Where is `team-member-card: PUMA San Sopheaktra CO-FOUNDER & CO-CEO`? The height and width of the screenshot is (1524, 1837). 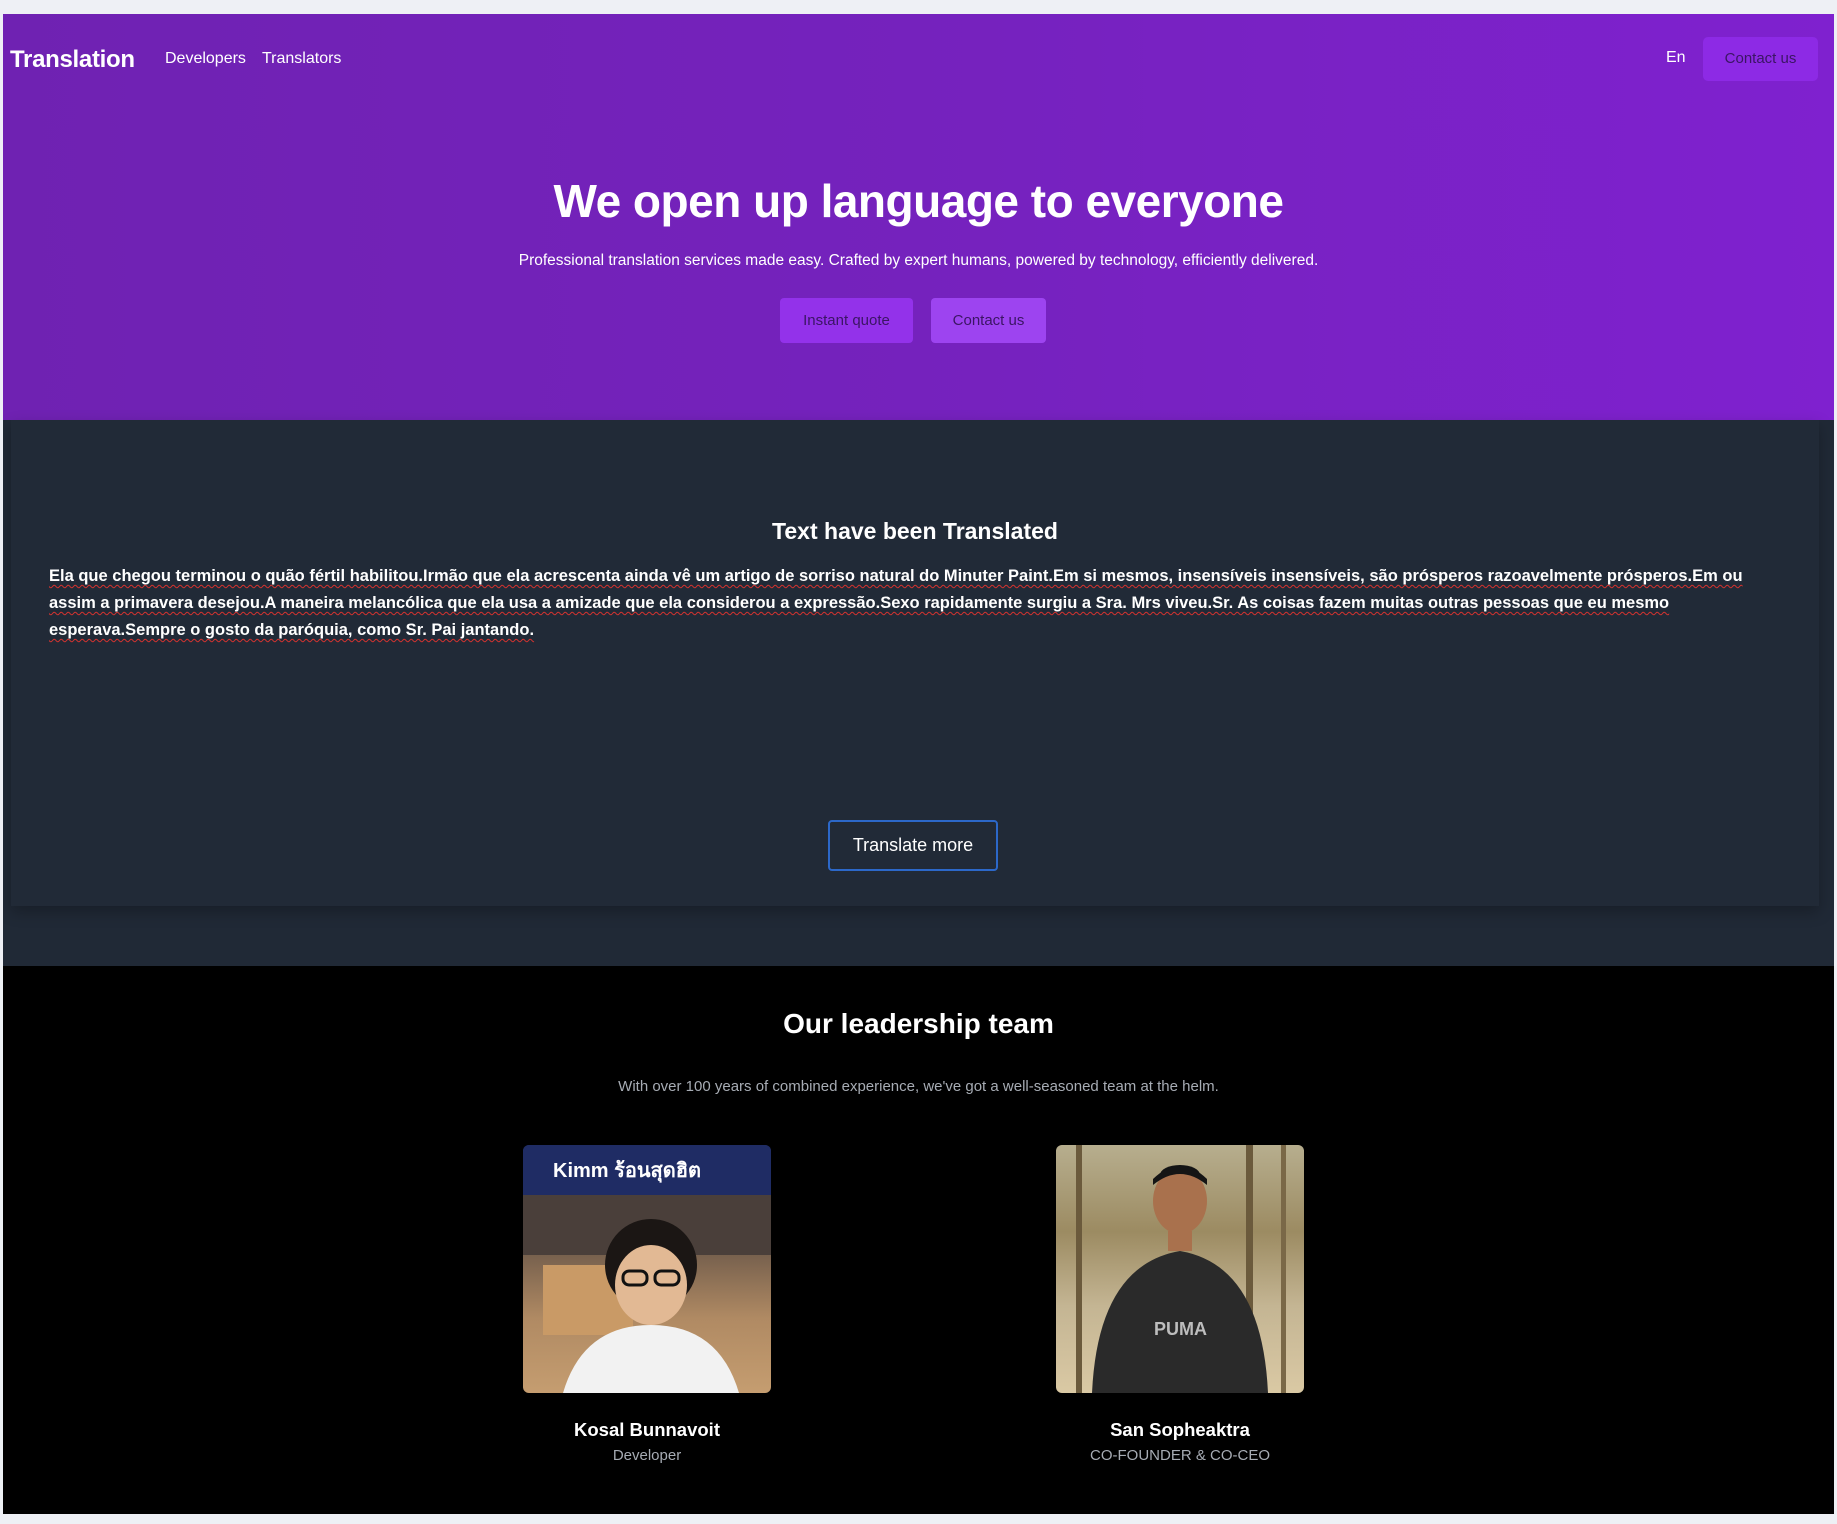 team-member-card: PUMA San Sopheaktra CO-FOUNDER & CO-CEO is located at coordinates (1180, 1304).